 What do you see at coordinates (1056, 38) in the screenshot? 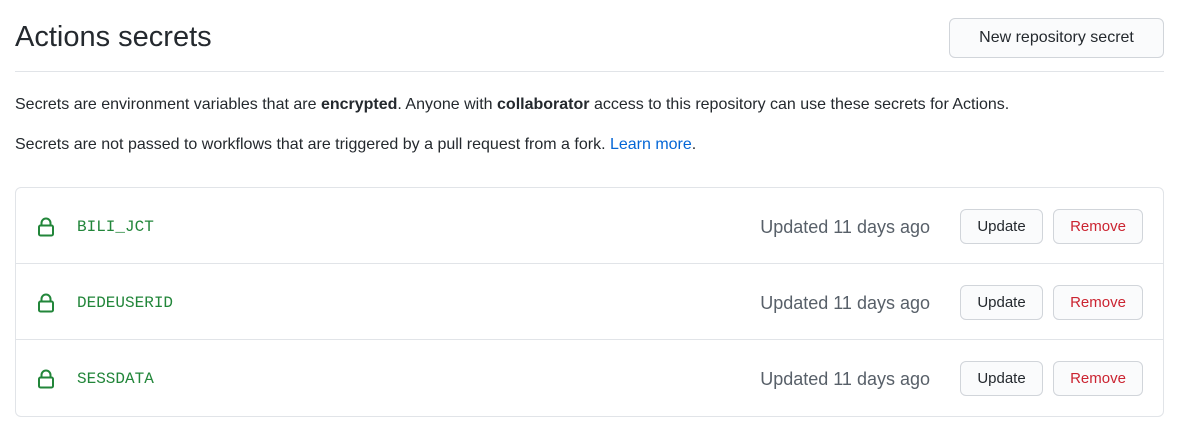
I see `new-repository-secret-button: New repository secret` at bounding box center [1056, 38].